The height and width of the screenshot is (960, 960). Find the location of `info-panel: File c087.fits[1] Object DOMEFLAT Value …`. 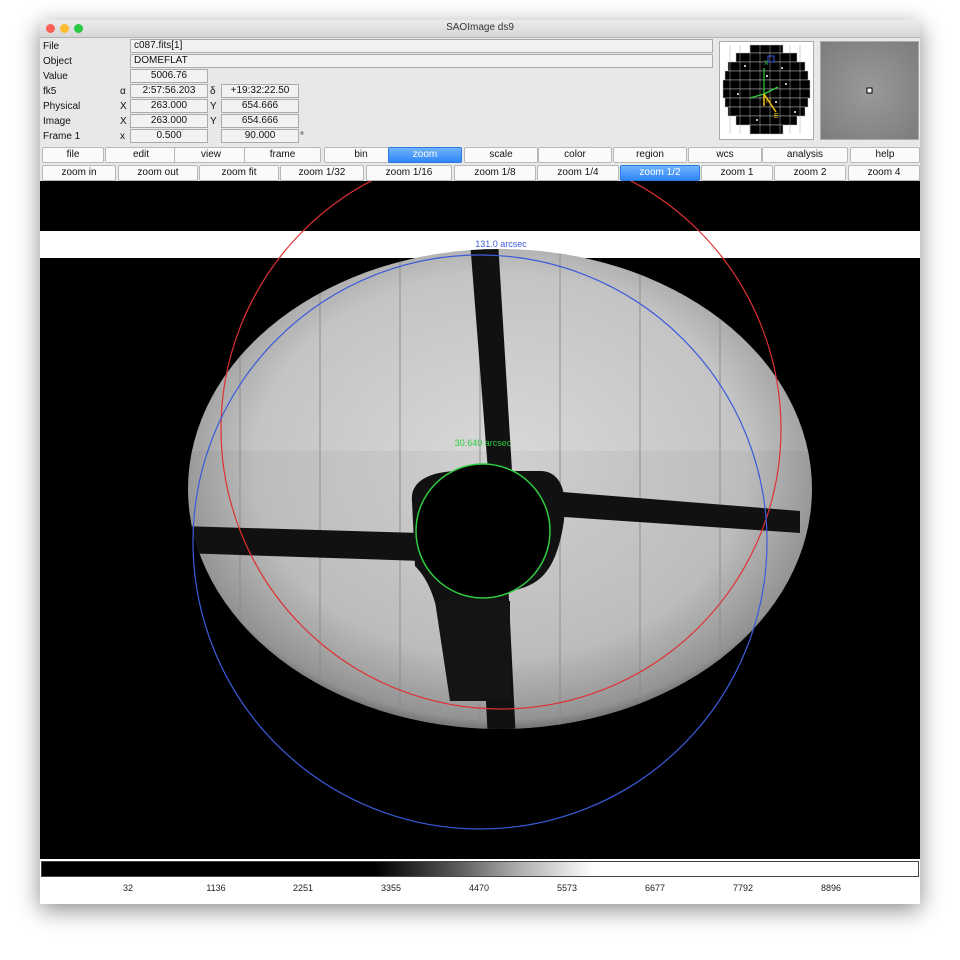

info-panel: File c087.fits[1] Object DOMEFLAT Value … is located at coordinates (380, 100).